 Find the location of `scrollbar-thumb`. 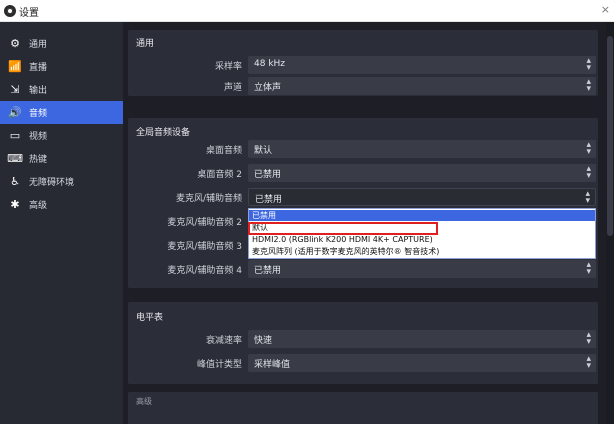

scrollbar-thumb is located at coordinates (610, 136).